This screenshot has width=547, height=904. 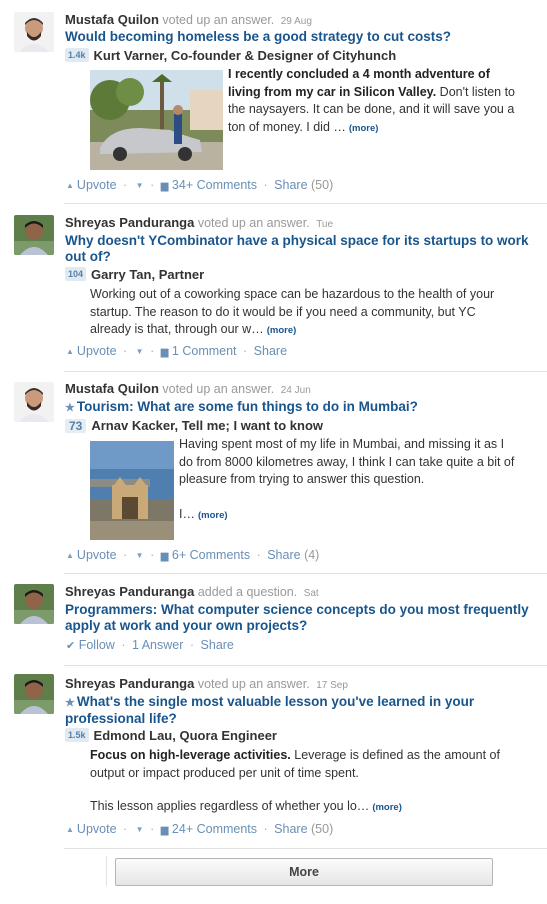 What do you see at coordinates (332, 685) in the screenshot?
I see `timestamp: 17 Sep` at bounding box center [332, 685].